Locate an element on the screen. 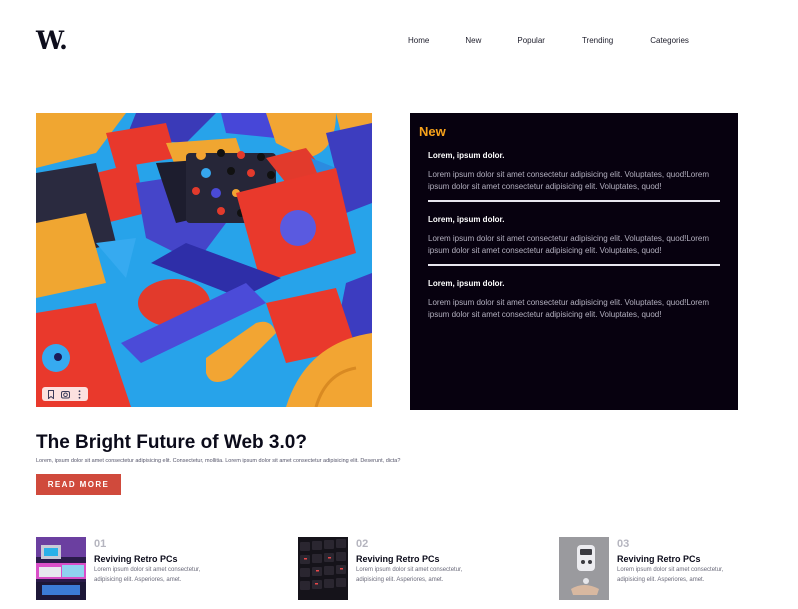  card-number: 03 is located at coordinates (623, 544).